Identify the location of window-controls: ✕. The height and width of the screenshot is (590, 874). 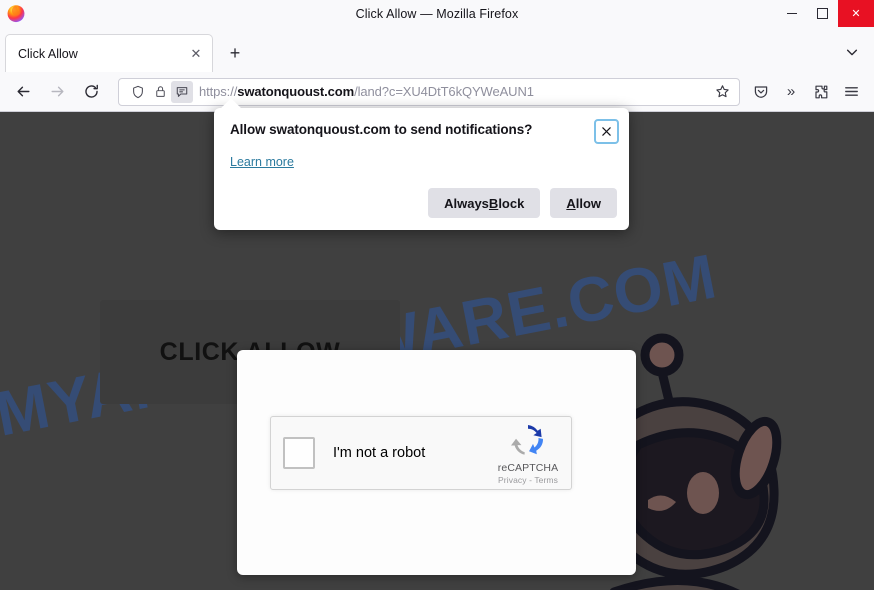
(825, 13).